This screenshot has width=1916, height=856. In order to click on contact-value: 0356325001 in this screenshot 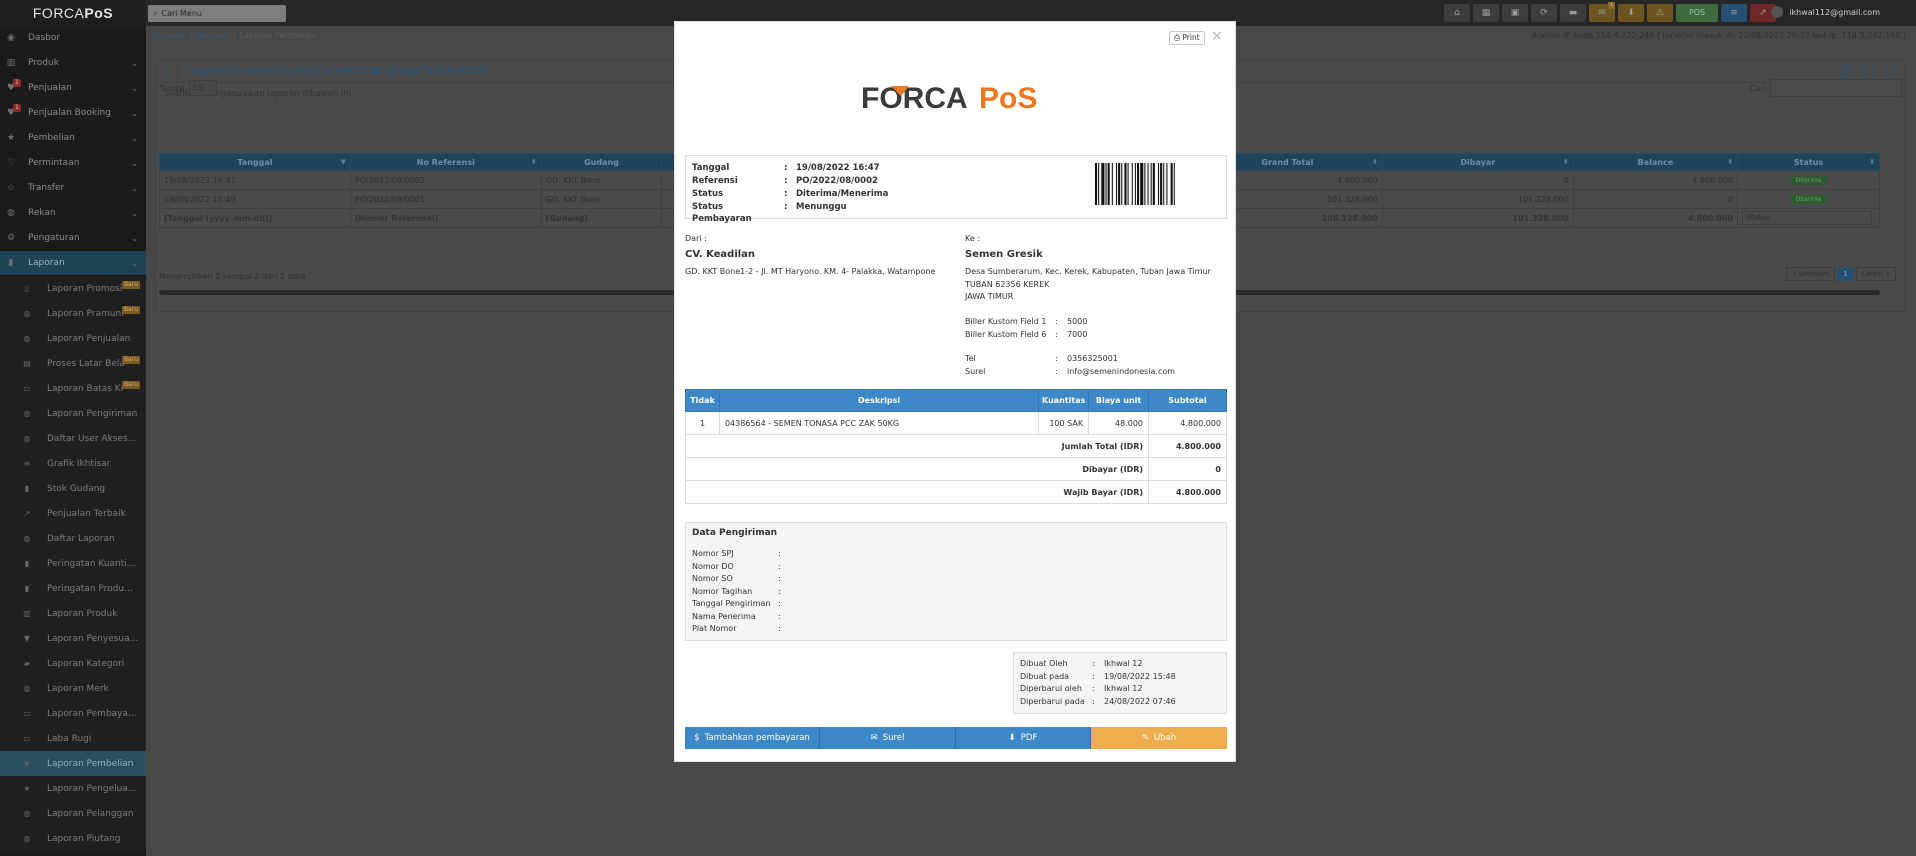, I will do `click(1092, 358)`.